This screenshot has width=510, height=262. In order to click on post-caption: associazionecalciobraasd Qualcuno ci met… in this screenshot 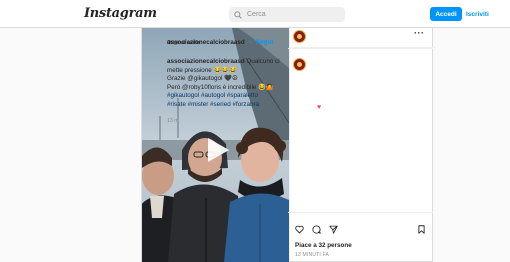, I will do `click(226, 84)`.